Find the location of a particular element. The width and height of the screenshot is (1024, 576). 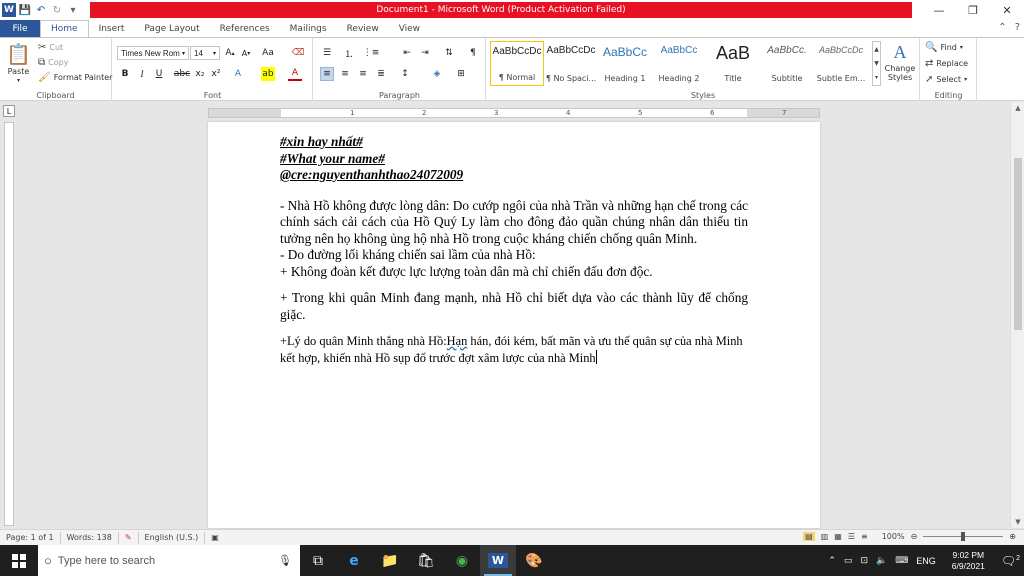

task-view-icon: ⧉ is located at coordinates (318, 560).